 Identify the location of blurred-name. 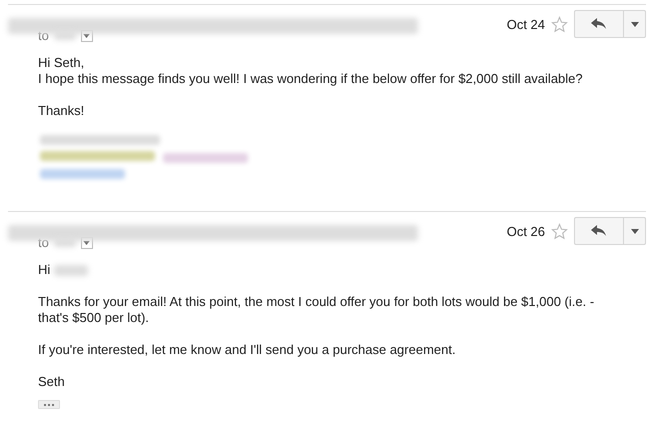
(71, 270).